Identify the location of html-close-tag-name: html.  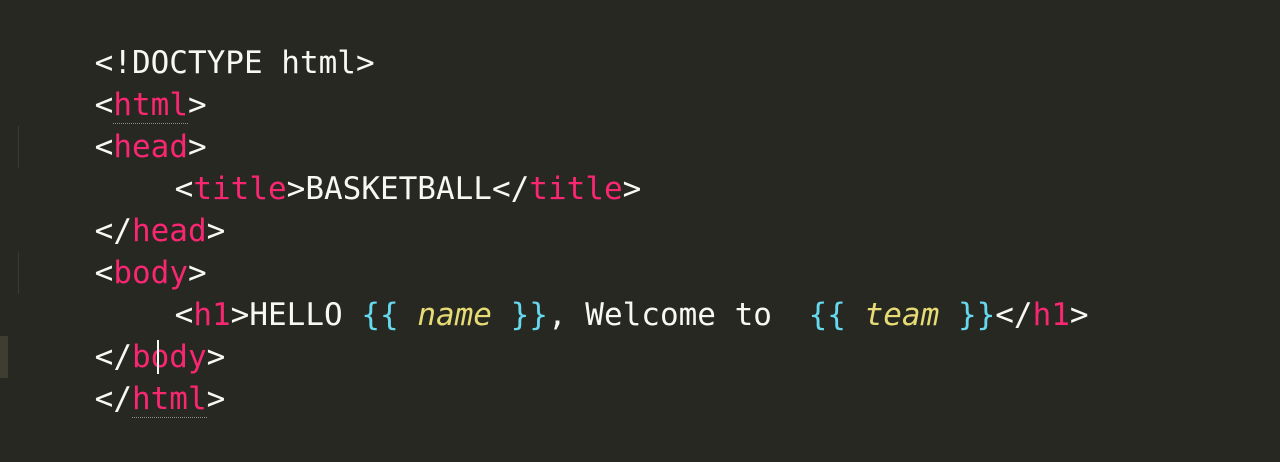
(169, 399).